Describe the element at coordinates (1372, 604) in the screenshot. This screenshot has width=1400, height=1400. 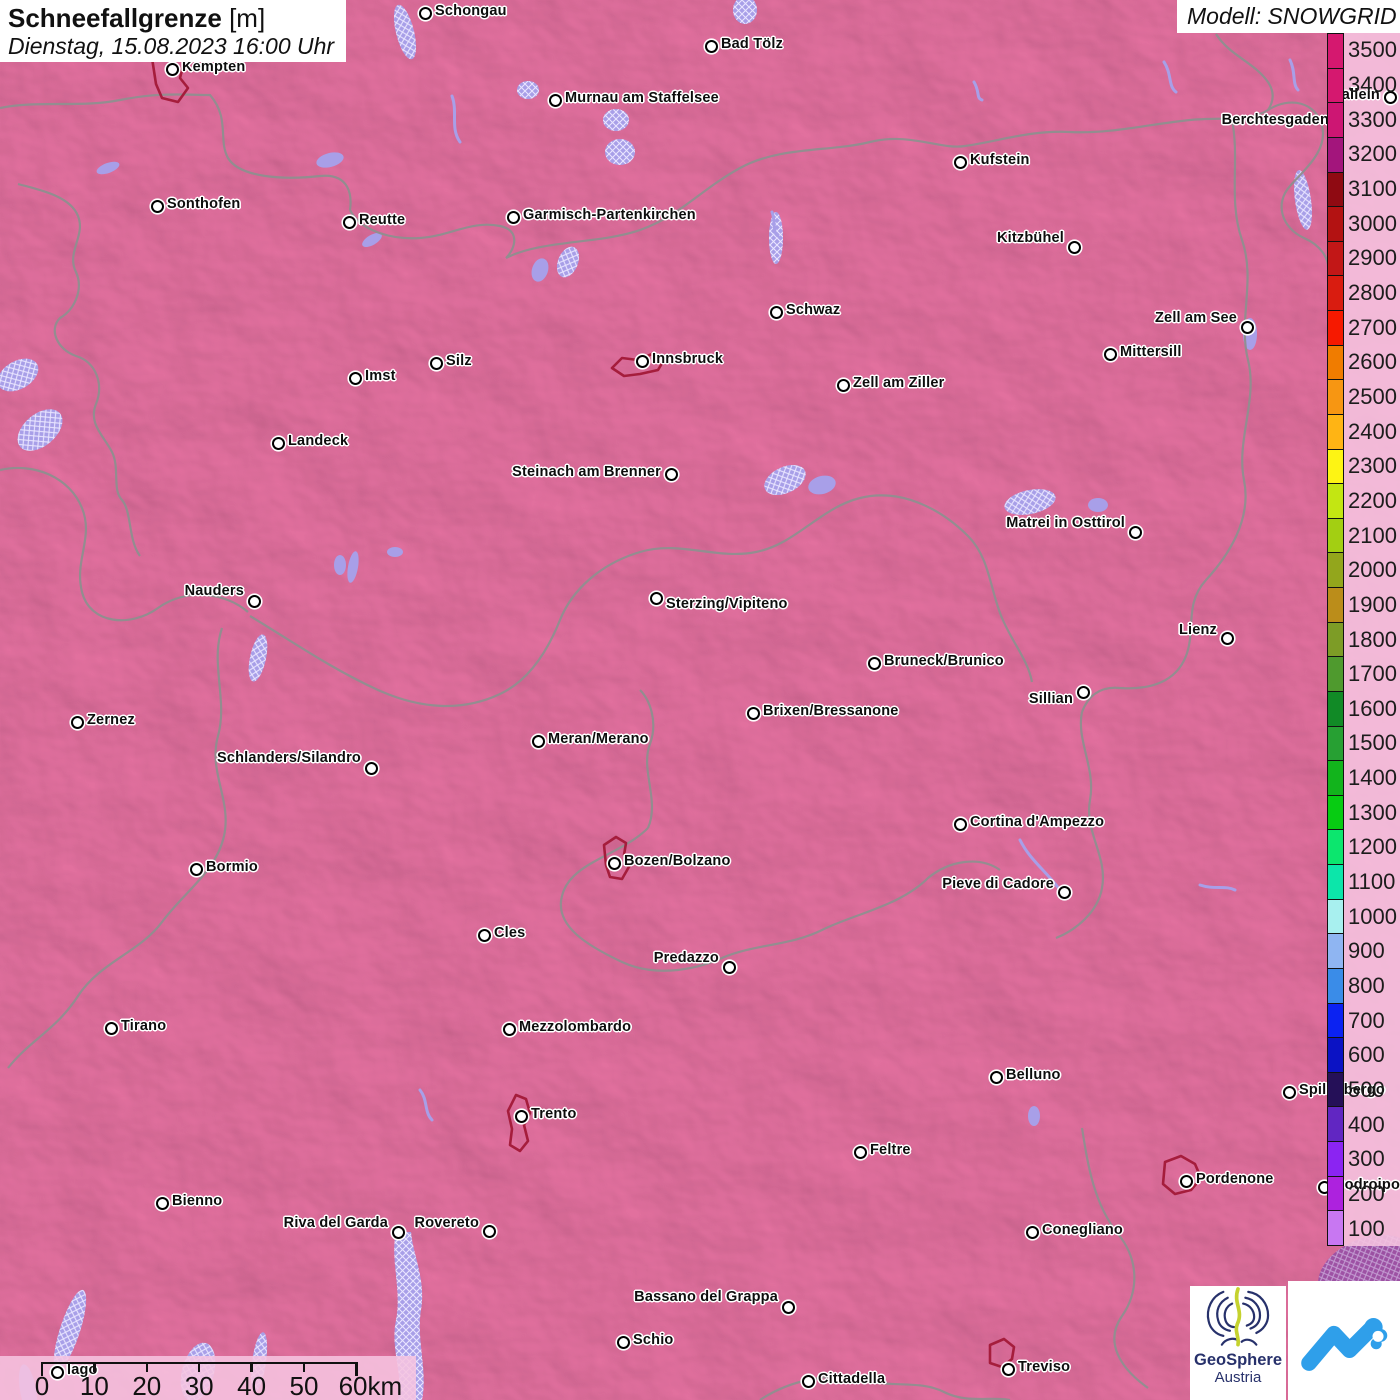
I see `colorbar-value: 1900` at that location.